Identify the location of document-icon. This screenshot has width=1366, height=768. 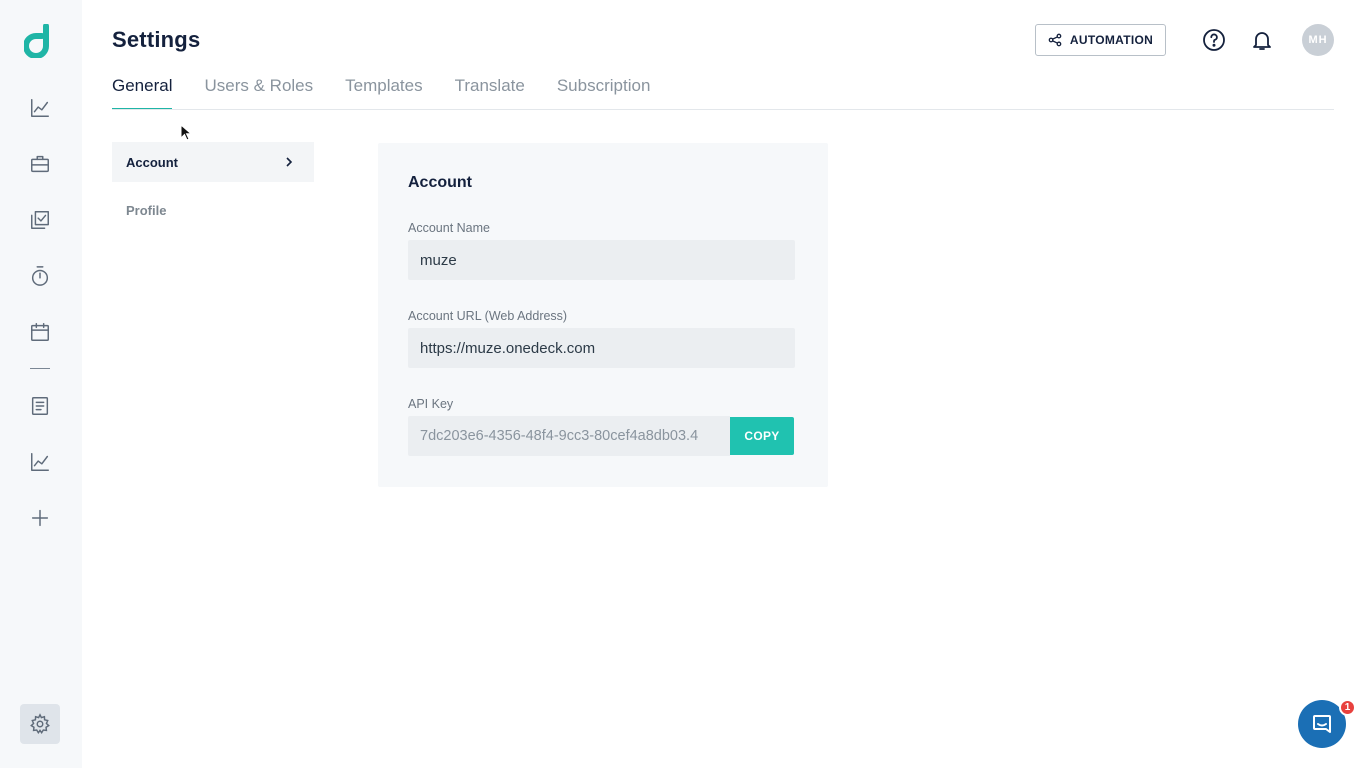
(40, 406).